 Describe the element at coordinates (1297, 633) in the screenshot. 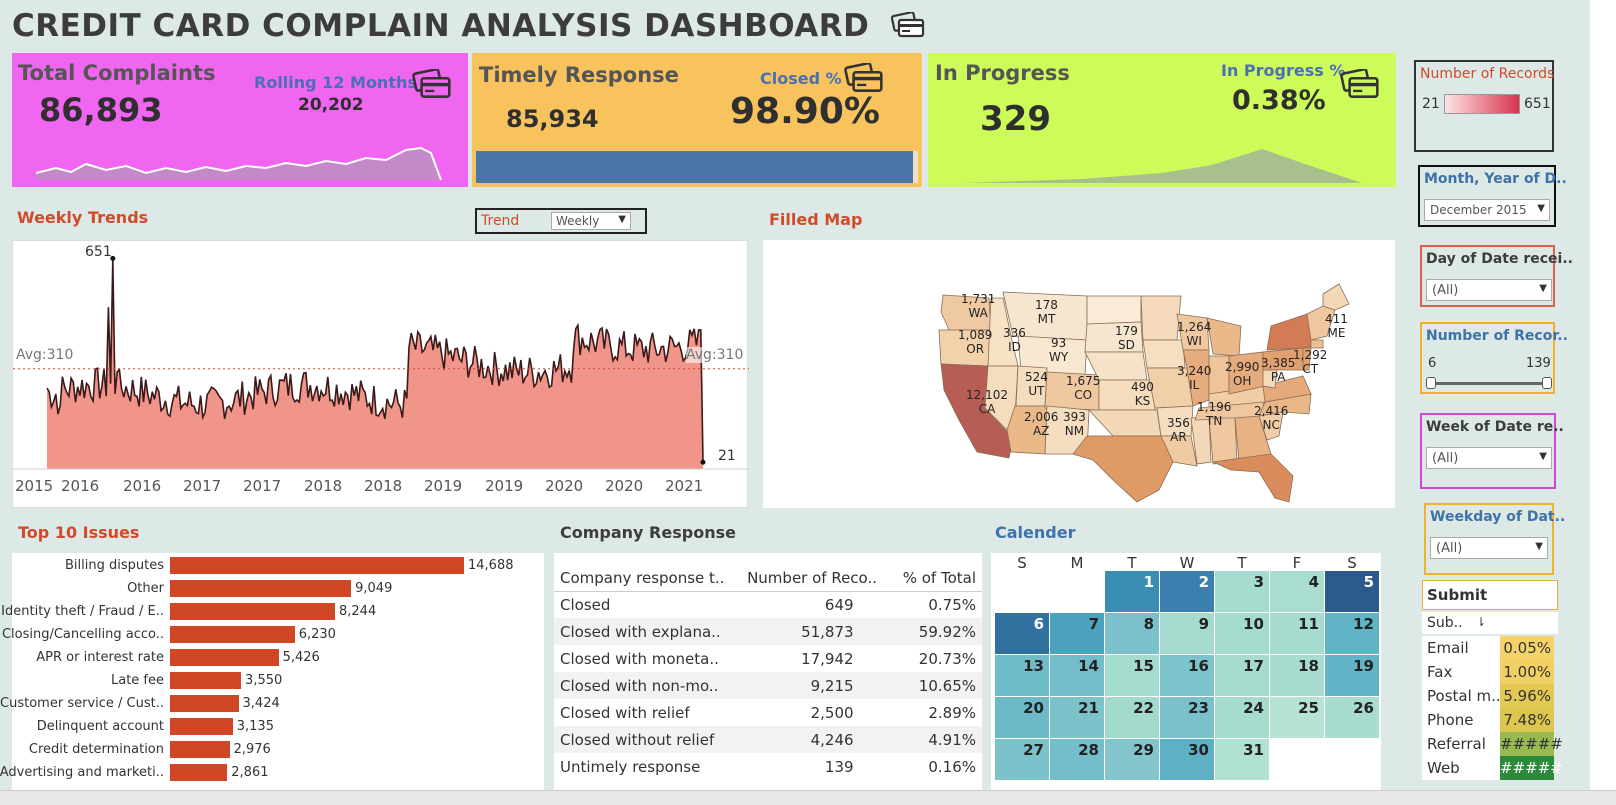

I see `calendar-day-cell: 11` at that location.